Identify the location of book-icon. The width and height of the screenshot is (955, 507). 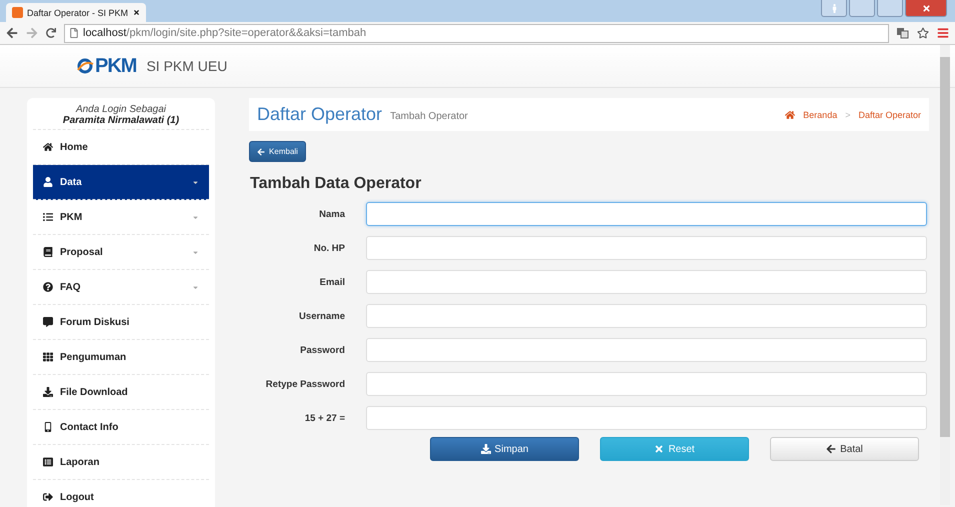
(48, 252).